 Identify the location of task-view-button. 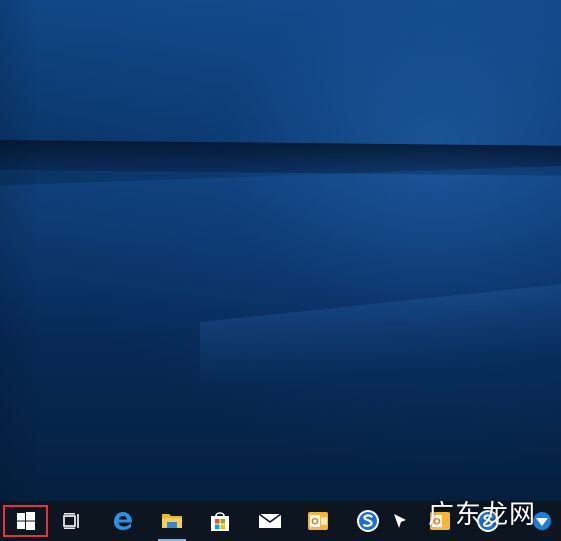
(72, 521).